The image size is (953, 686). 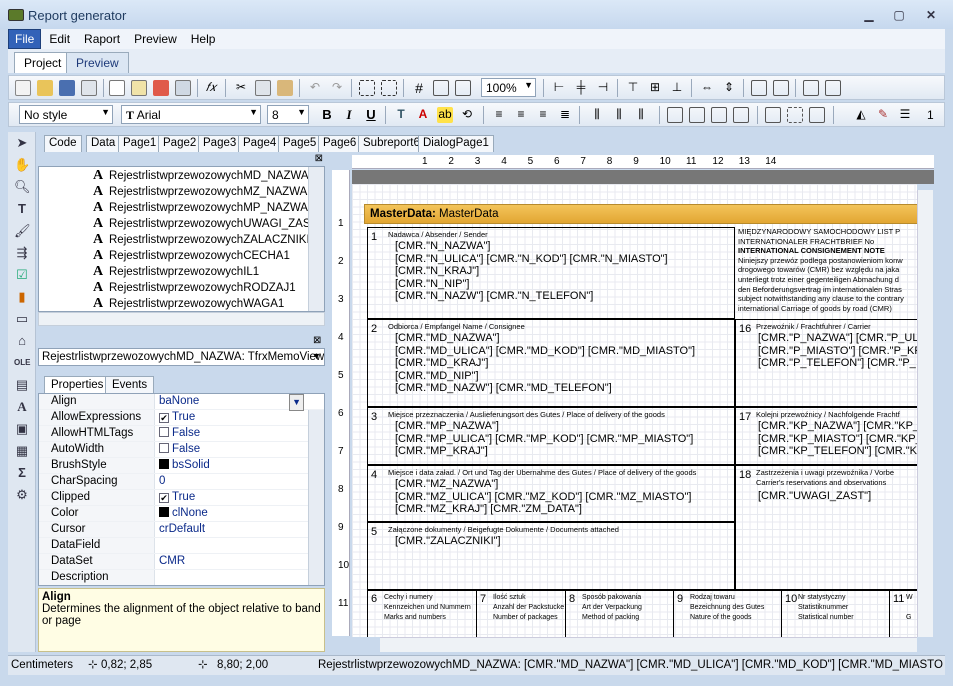 I want to click on close-inspector-icon: ⊠, so click(x=317, y=340).